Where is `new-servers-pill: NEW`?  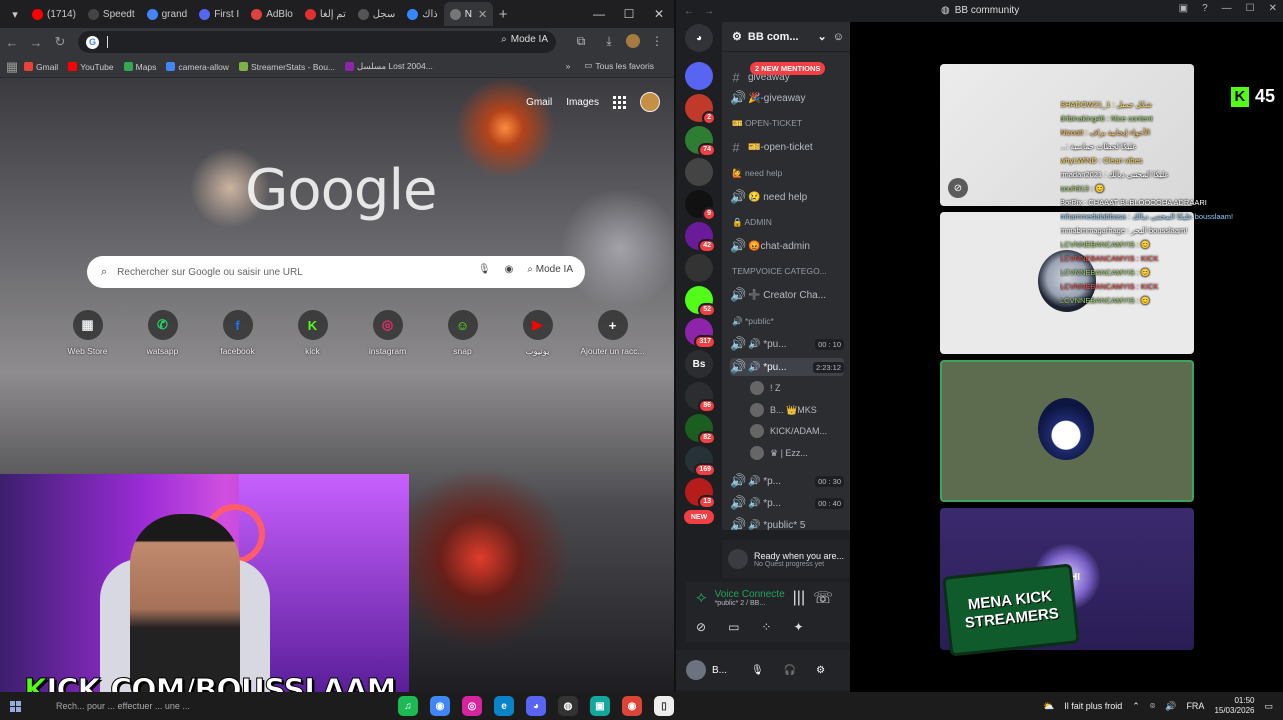 new-servers-pill: NEW is located at coordinates (699, 517).